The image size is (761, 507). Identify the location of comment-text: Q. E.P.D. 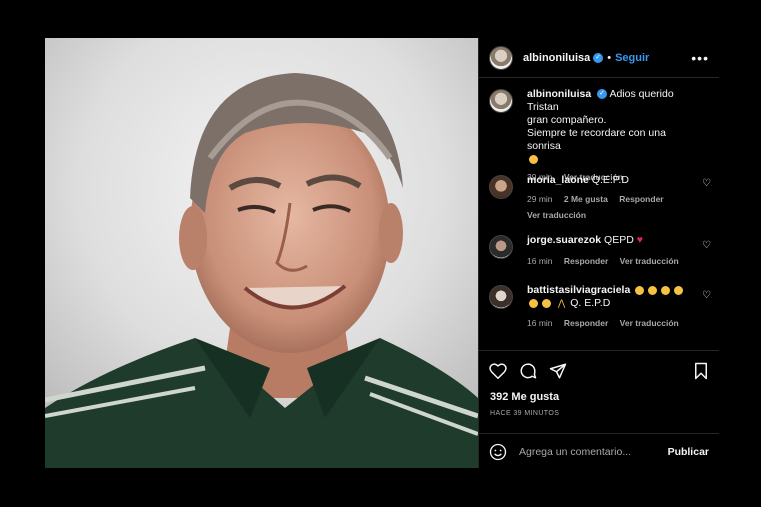
(590, 303).